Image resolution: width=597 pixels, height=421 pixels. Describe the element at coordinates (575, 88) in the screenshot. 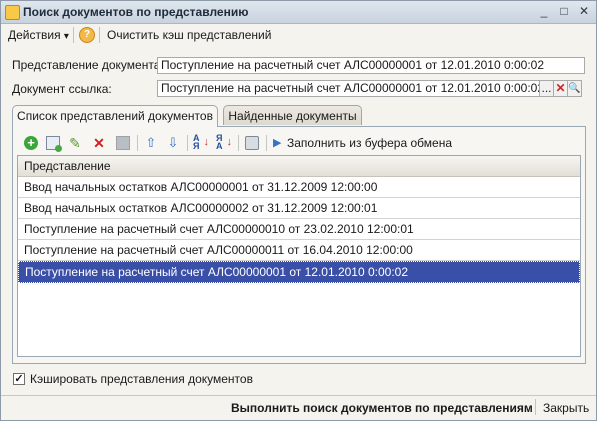

I see `open-icon: 🔍` at that location.